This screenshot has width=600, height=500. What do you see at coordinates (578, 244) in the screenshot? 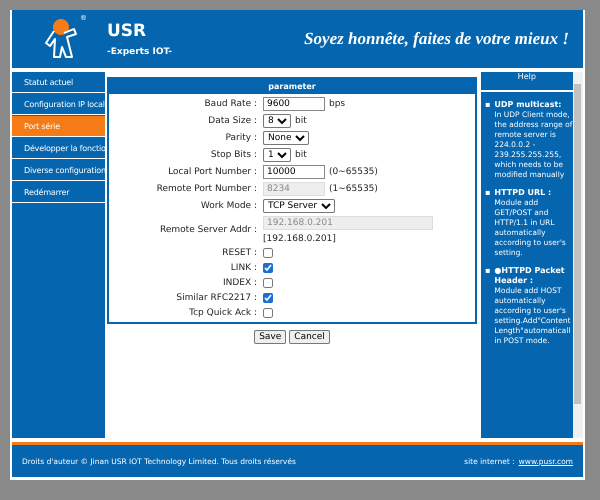
I see `scrollbar-thumb` at bounding box center [578, 244].